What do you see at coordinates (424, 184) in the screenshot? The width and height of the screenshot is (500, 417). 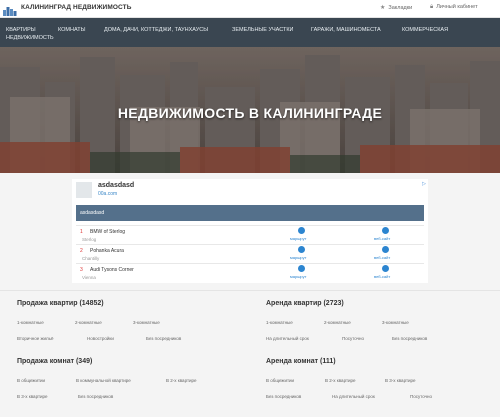 I see `adchoices-icon: ▷` at bounding box center [424, 184].